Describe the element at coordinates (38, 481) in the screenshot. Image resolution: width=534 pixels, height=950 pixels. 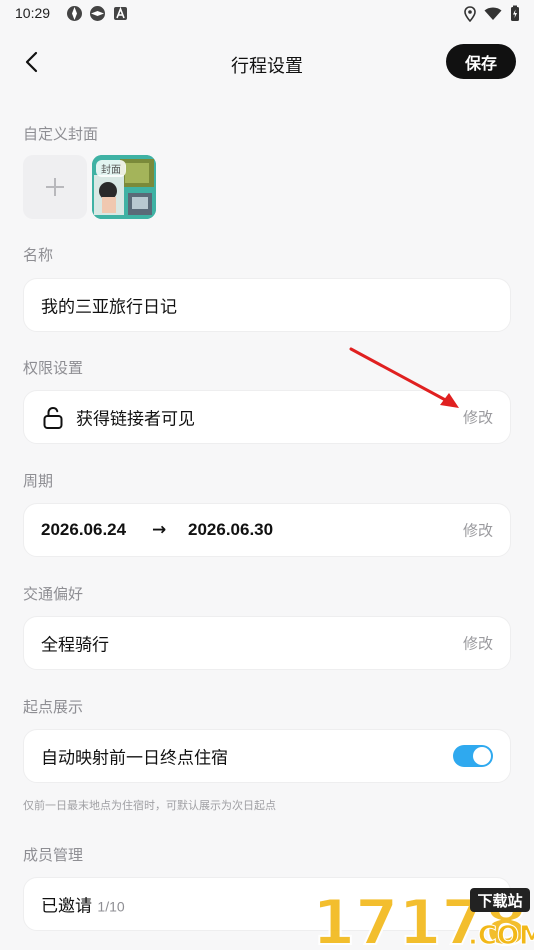
I see `period-section-label: 周期` at that location.